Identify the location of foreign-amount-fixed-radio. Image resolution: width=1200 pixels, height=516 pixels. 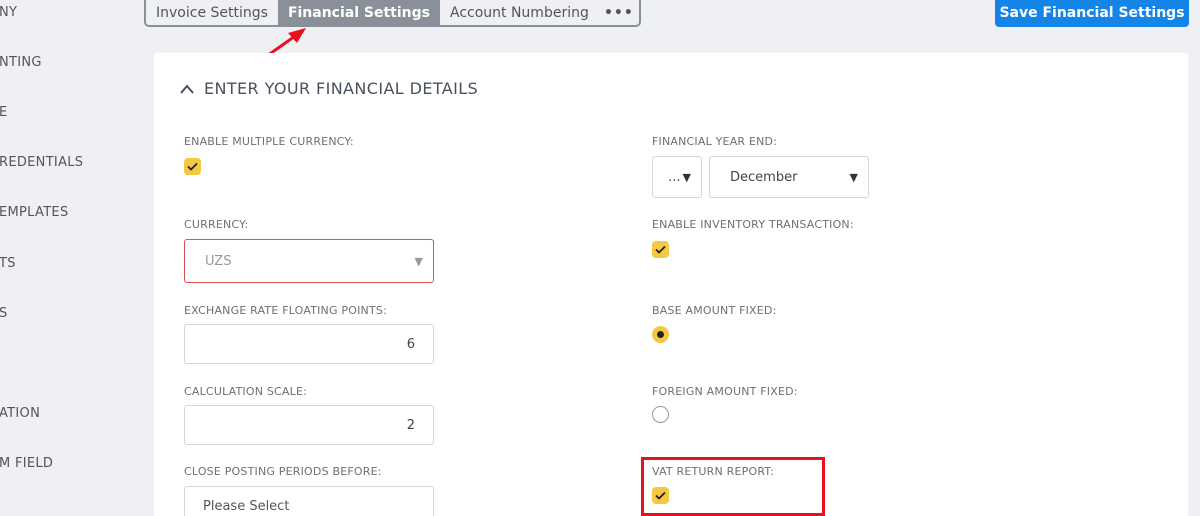
(660, 414).